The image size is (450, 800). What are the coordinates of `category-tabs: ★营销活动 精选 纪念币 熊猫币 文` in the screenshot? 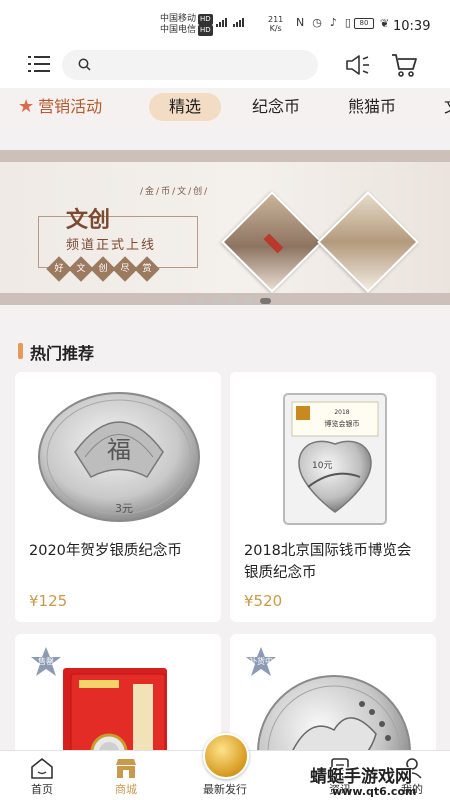 It's located at (225, 108).